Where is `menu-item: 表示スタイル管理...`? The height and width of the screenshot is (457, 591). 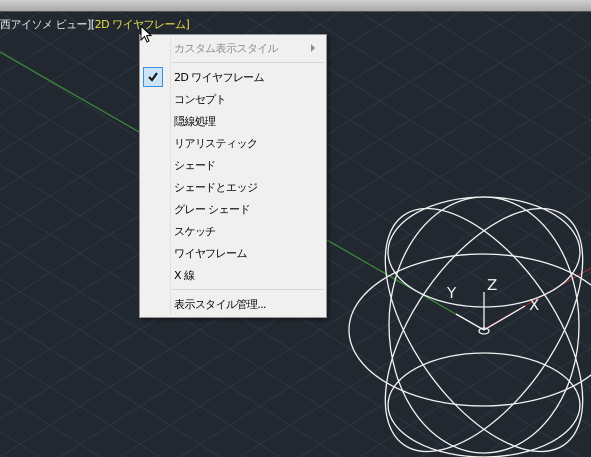 menu-item: 表示スタイル管理... is located at coordinates (233, 304).